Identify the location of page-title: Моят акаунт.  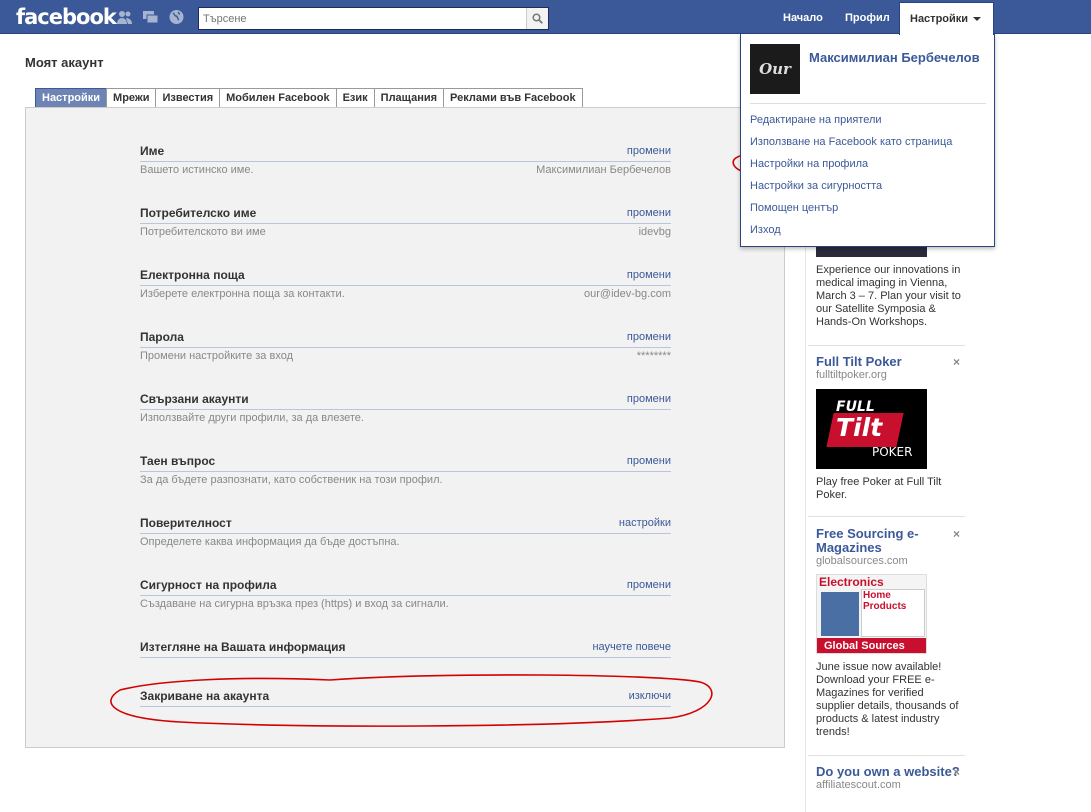
(64, 62).